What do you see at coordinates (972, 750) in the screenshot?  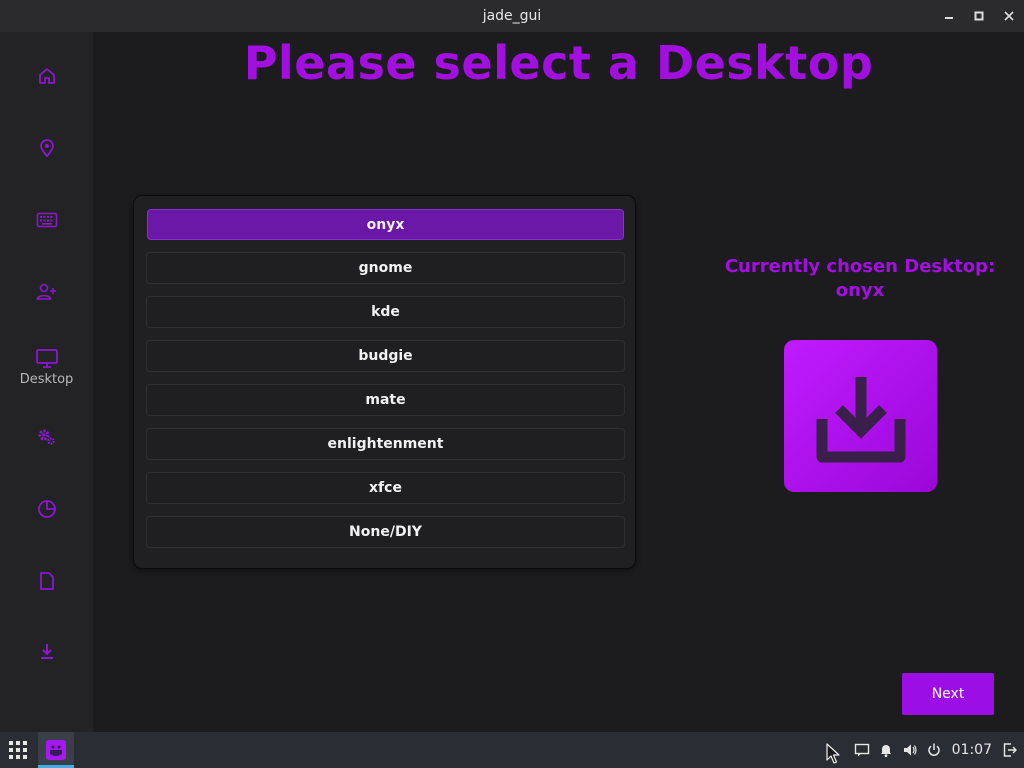 I see `clock: 01:07` at bounding box center [972, 750].